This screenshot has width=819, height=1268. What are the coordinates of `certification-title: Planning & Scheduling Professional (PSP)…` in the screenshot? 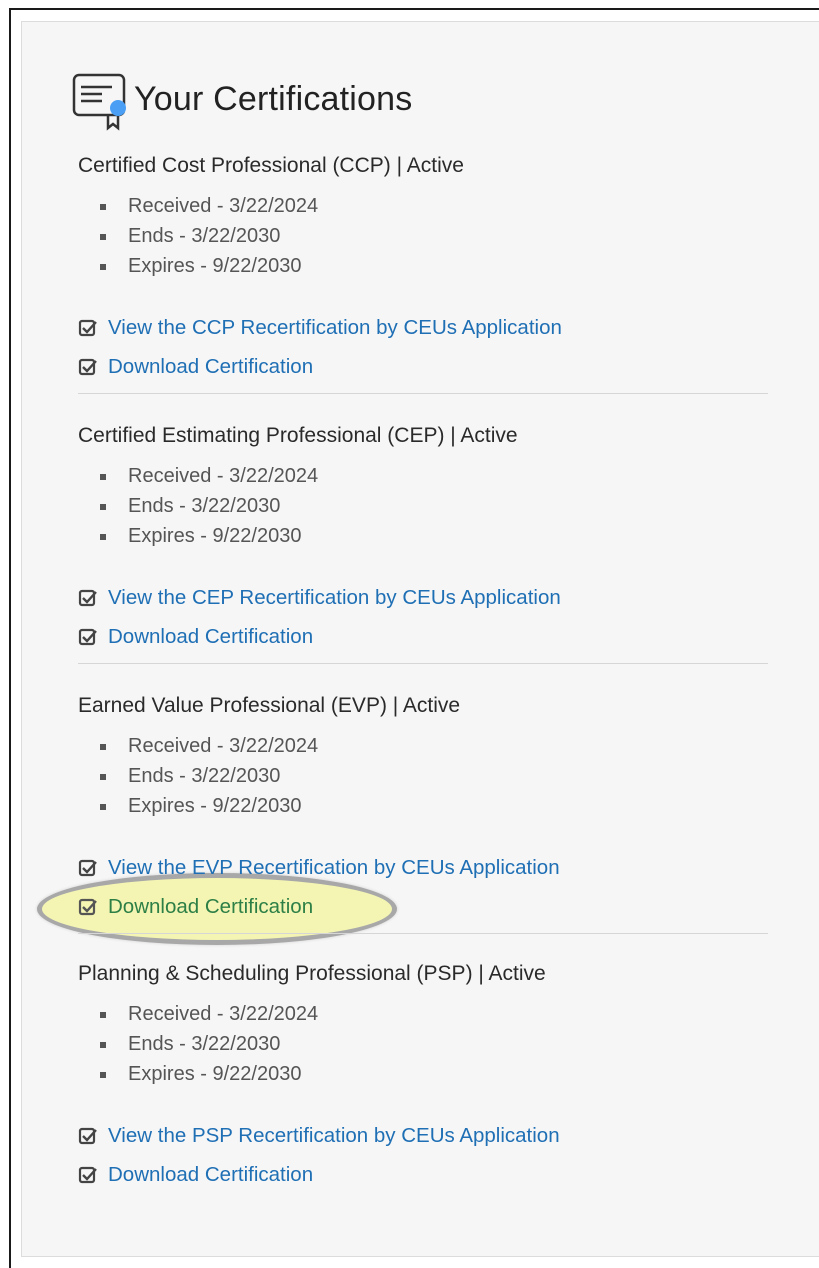 It's located at (312, 973).